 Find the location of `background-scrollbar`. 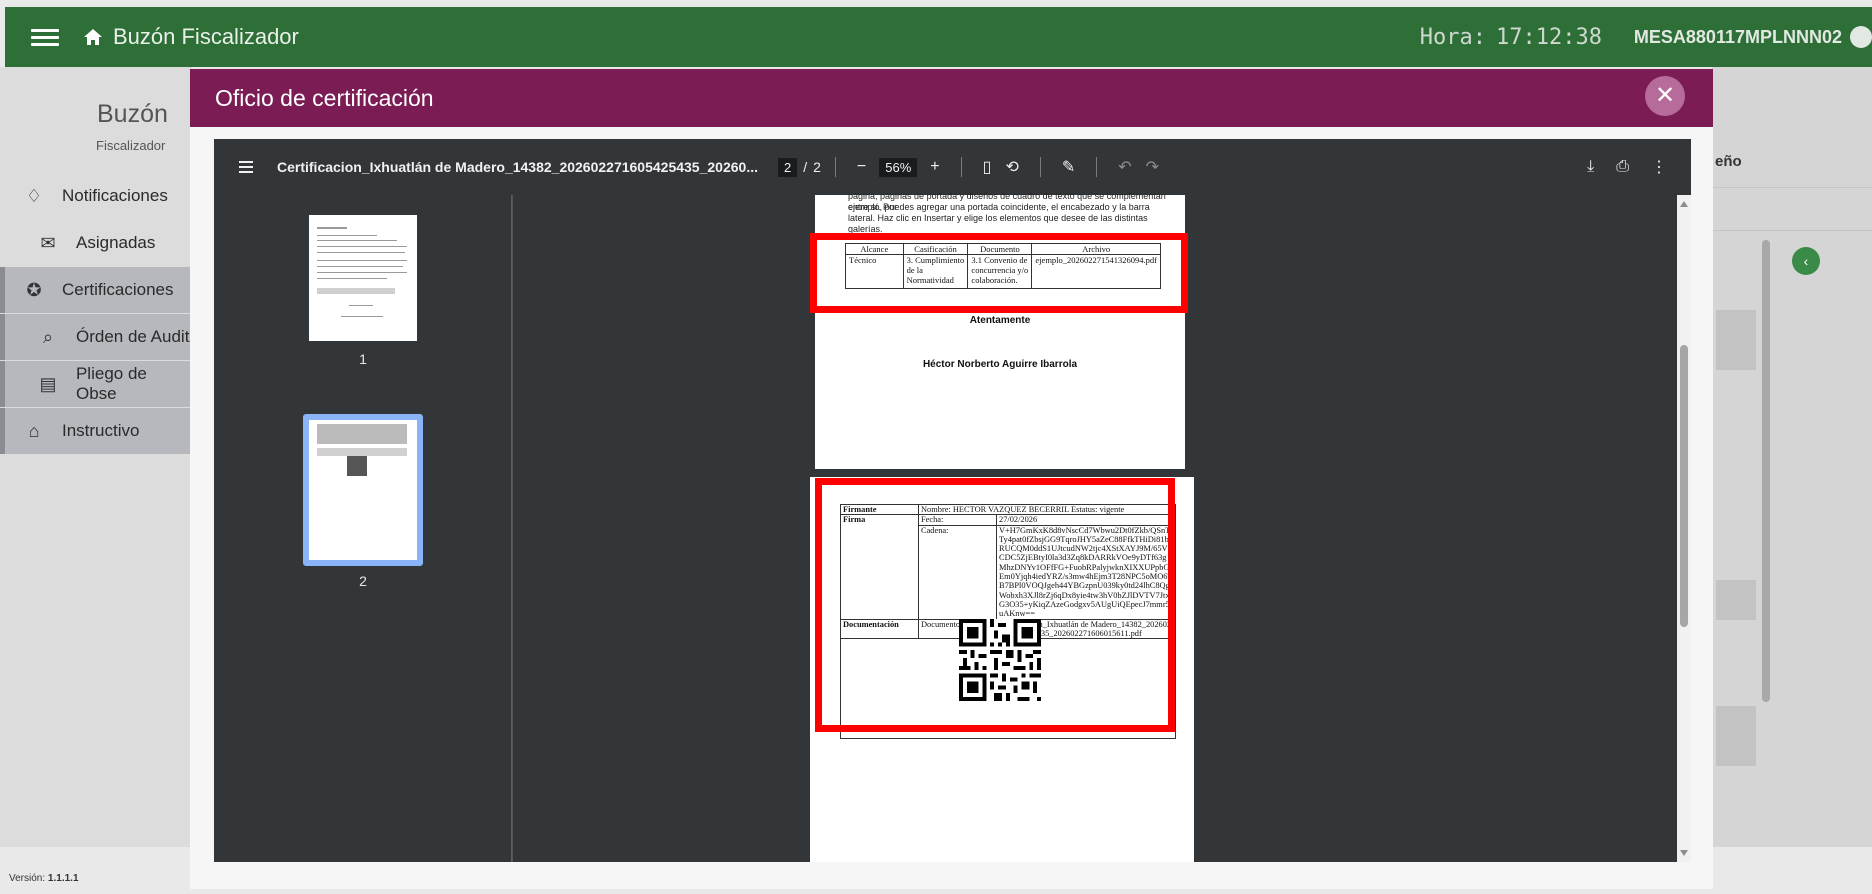

background-scrollbar is located at coordinates (1766, 471).